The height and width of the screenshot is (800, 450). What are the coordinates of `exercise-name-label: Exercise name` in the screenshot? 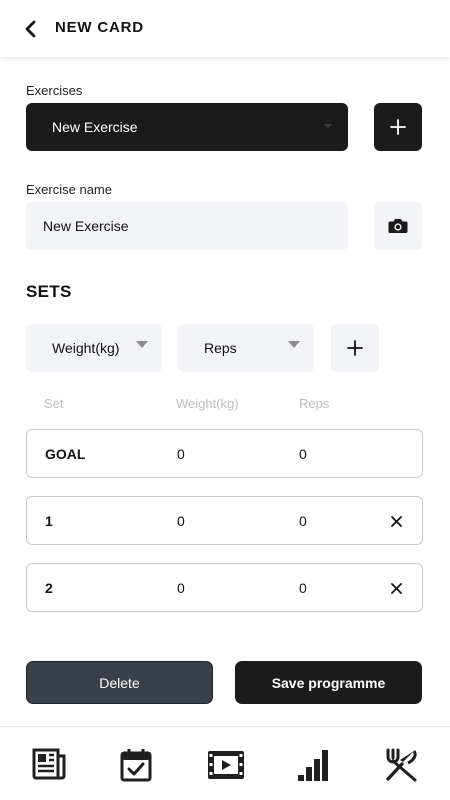 It's located at (69, 189).